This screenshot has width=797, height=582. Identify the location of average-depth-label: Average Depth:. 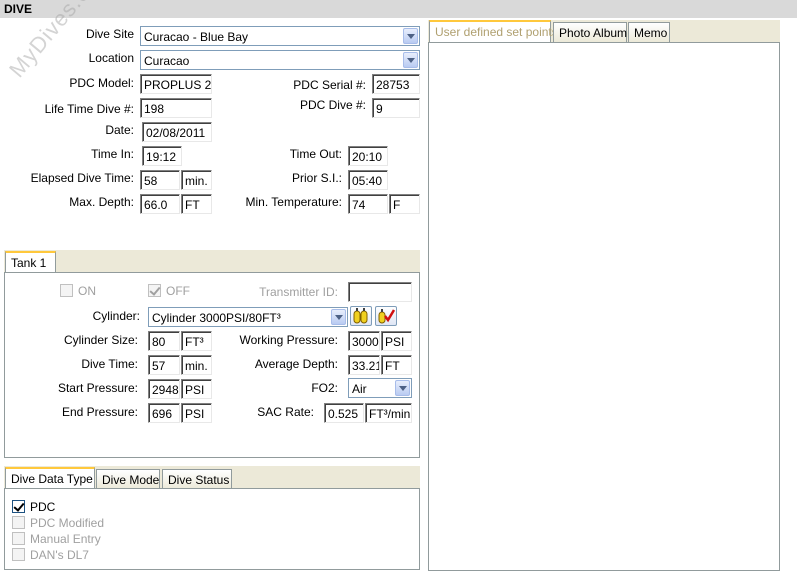
(296, 364).